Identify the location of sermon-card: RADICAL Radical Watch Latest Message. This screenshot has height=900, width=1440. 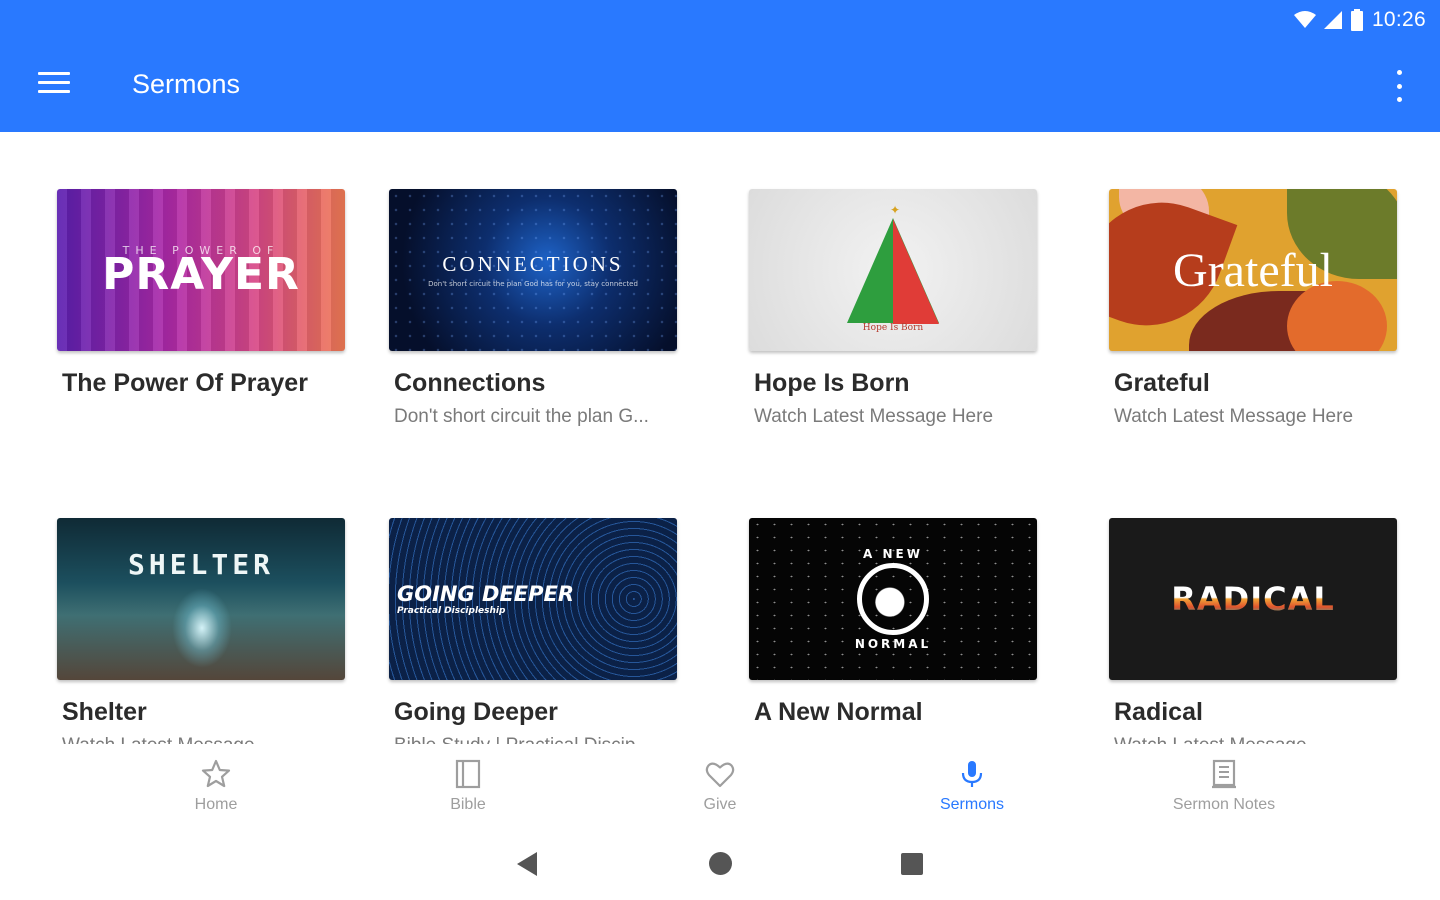
(1254, 631).